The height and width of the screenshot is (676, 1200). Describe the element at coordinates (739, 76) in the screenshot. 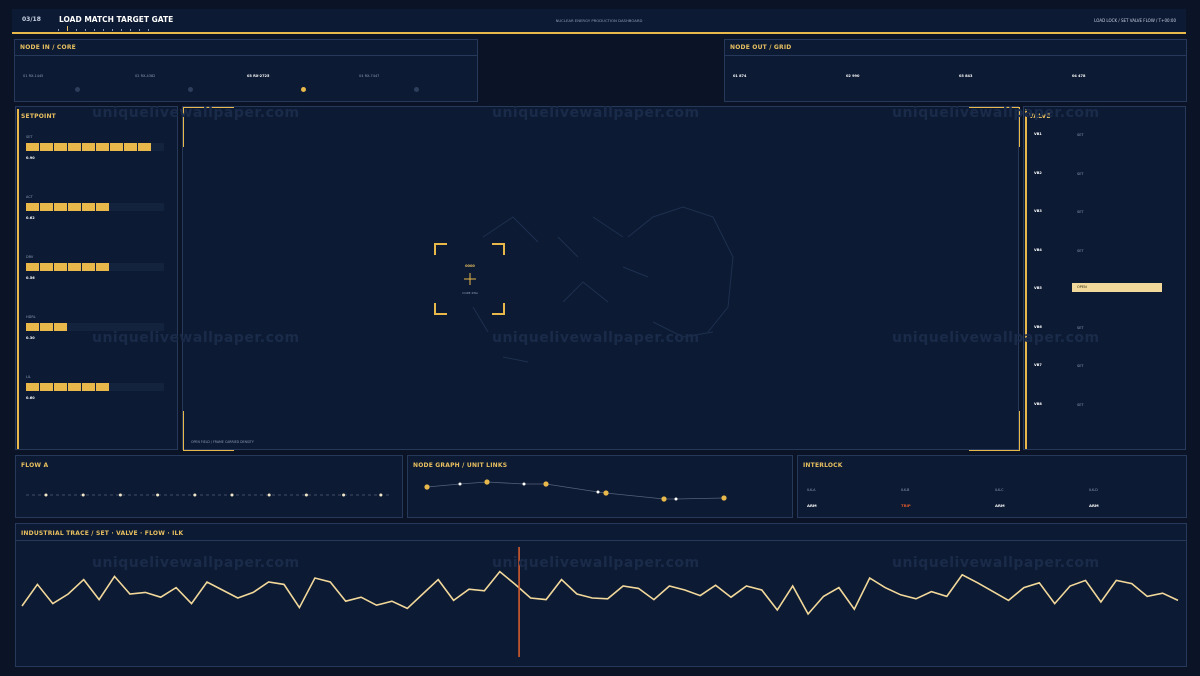

I see `node-out-label: 01 874` at that location.